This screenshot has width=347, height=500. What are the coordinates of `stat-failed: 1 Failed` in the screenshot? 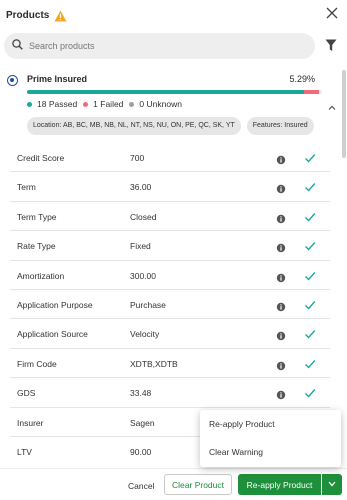 It's located at (103, 104).